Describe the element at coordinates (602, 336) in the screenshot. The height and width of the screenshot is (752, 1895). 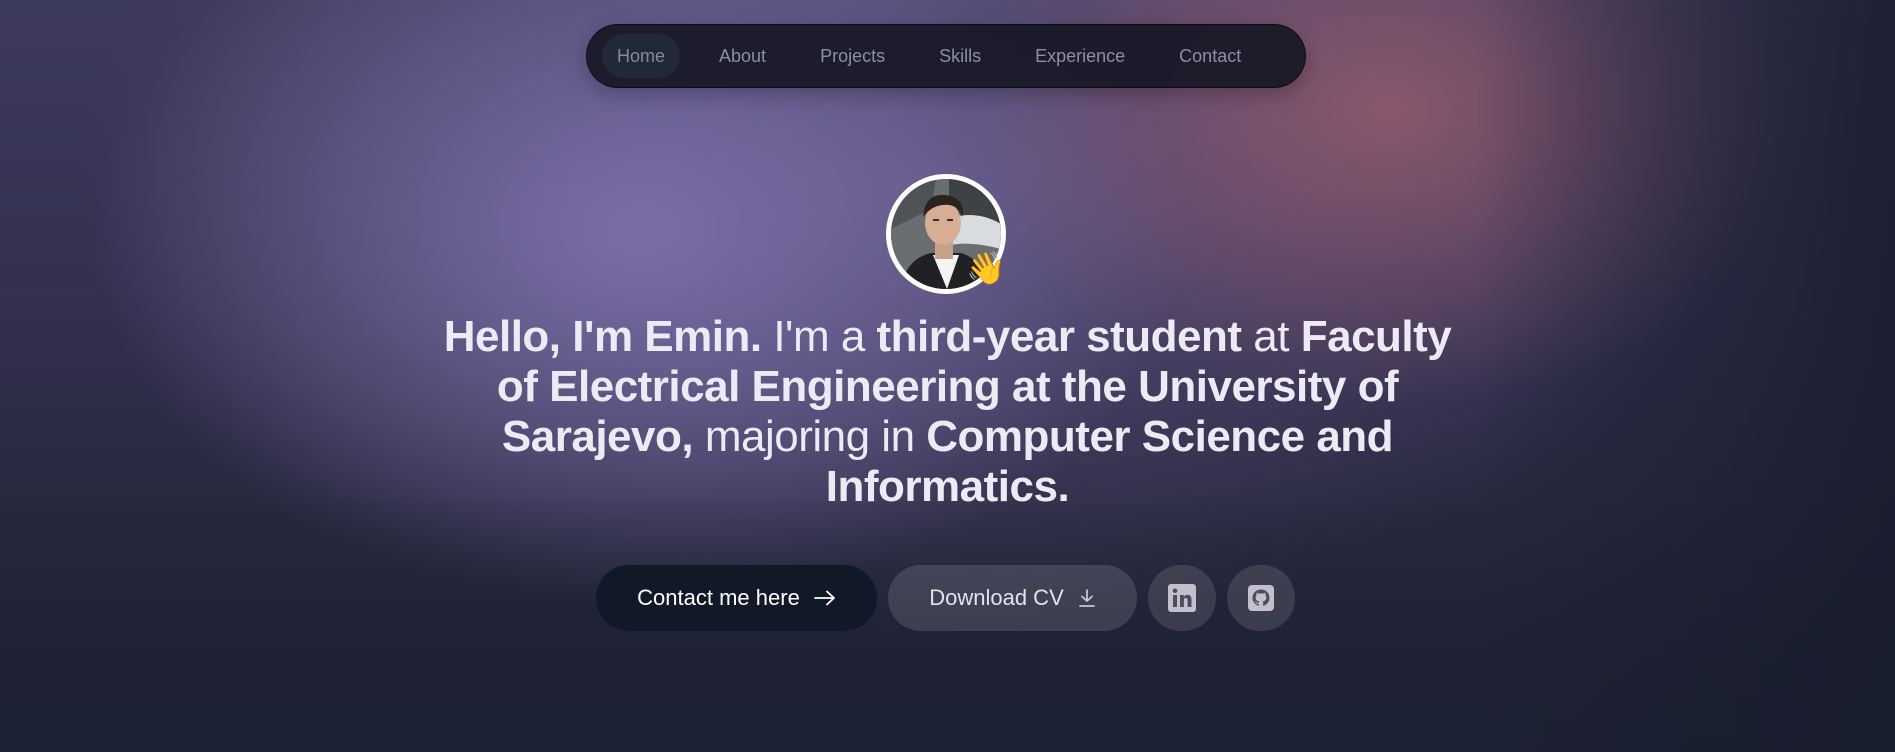
I see `headline-greeting: Hello, I'm Emin.` at that location.